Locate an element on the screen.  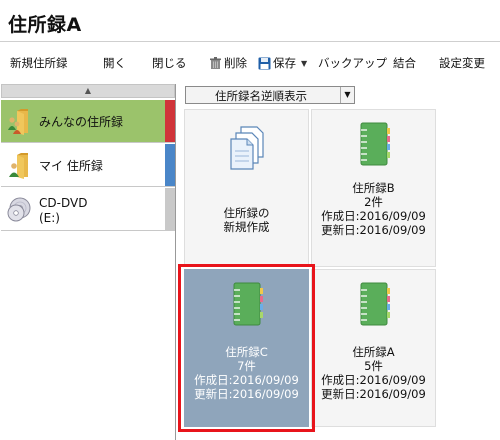
open-label: 開く is located at coordinates (114, 63).